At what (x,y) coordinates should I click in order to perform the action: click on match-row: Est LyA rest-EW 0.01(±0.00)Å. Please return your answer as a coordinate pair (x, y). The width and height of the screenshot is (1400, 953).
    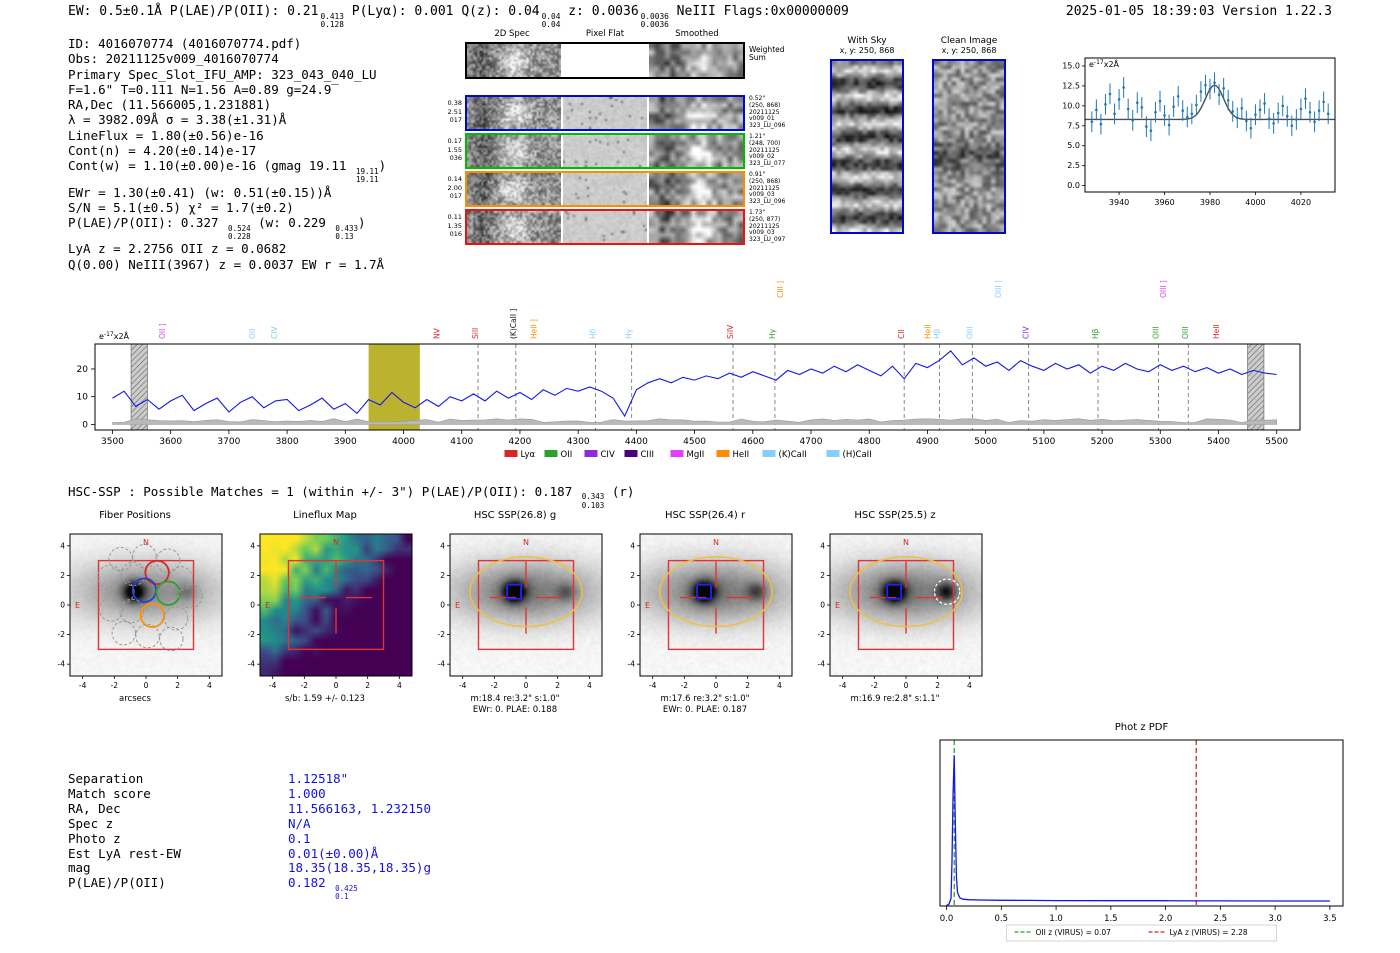
    Looking at the image, I should click on (249, 853).